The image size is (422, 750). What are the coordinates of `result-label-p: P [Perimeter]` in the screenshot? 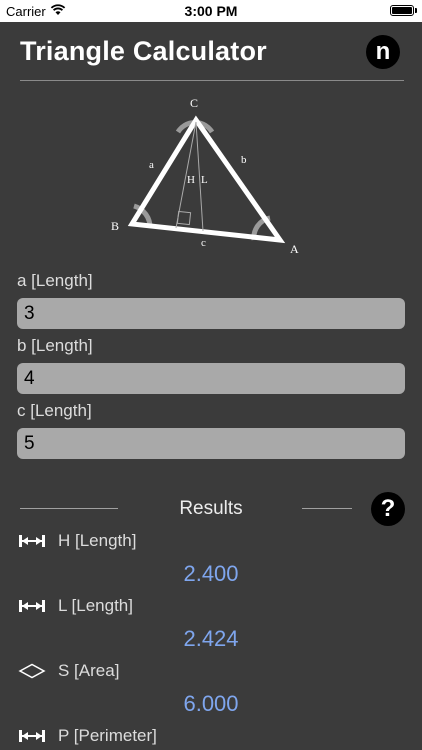 It's located at (107, 735).